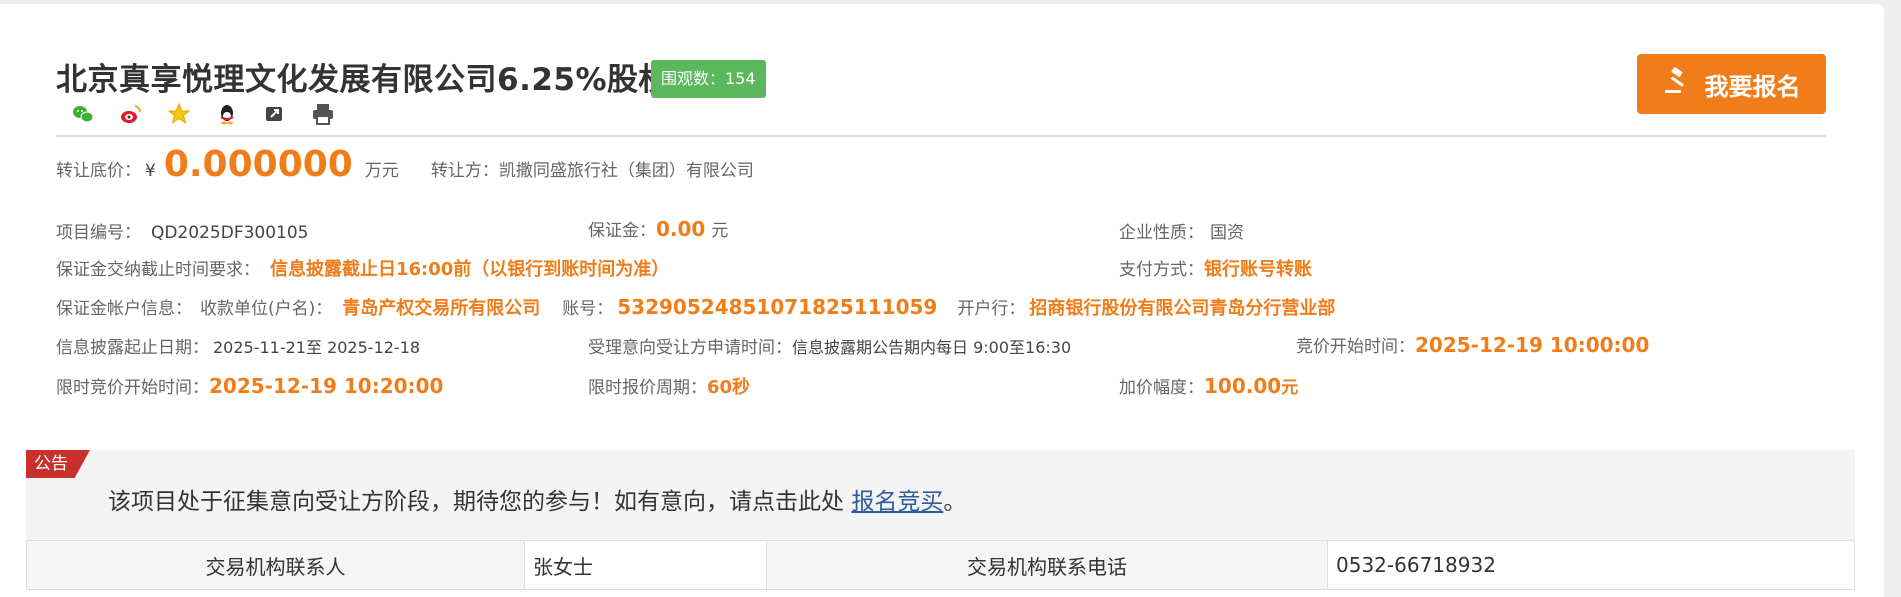 The height and width of the screenshot is (597, 1901). I want to click on signup-button-label: 我要报名, so click(1752, 86).